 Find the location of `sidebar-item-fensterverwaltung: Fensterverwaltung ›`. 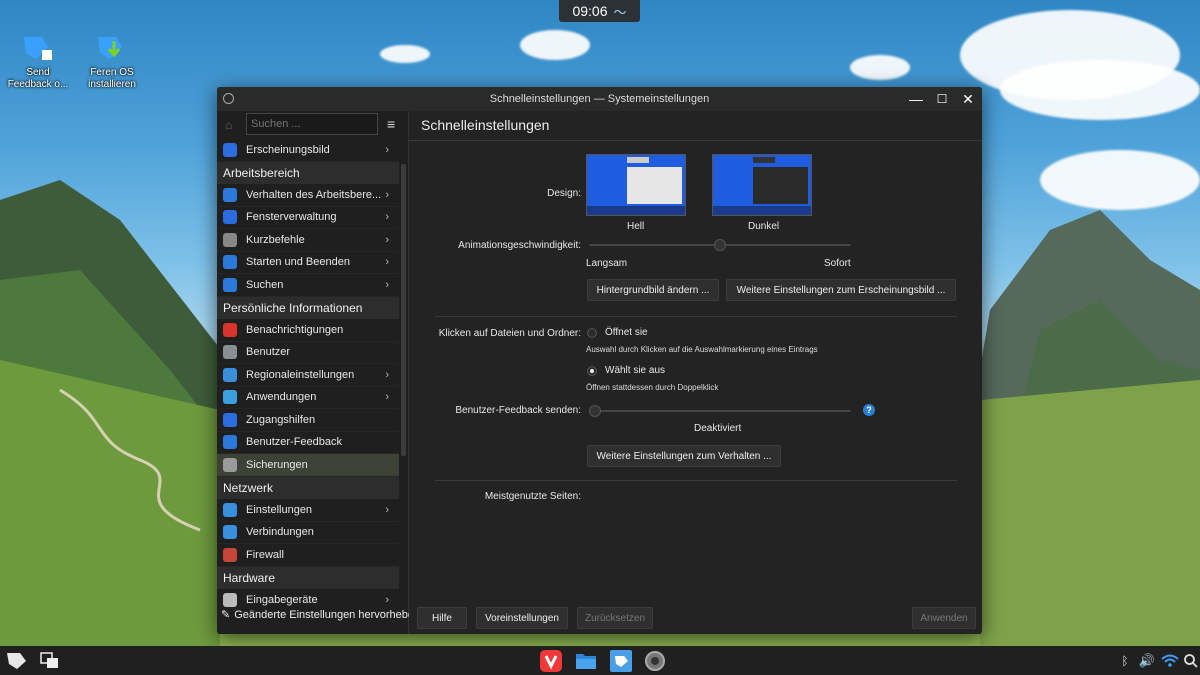

sidebar-item-fensterverwaltung: Fensterverwaltung › is located at coordinates (308, 218).